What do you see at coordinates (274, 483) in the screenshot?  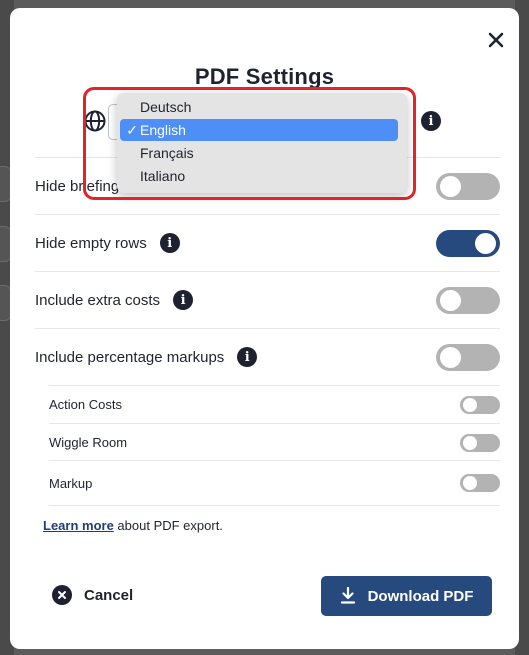 I see `sub-setting-row-markup: Markup` at bounding box center [274, 483].